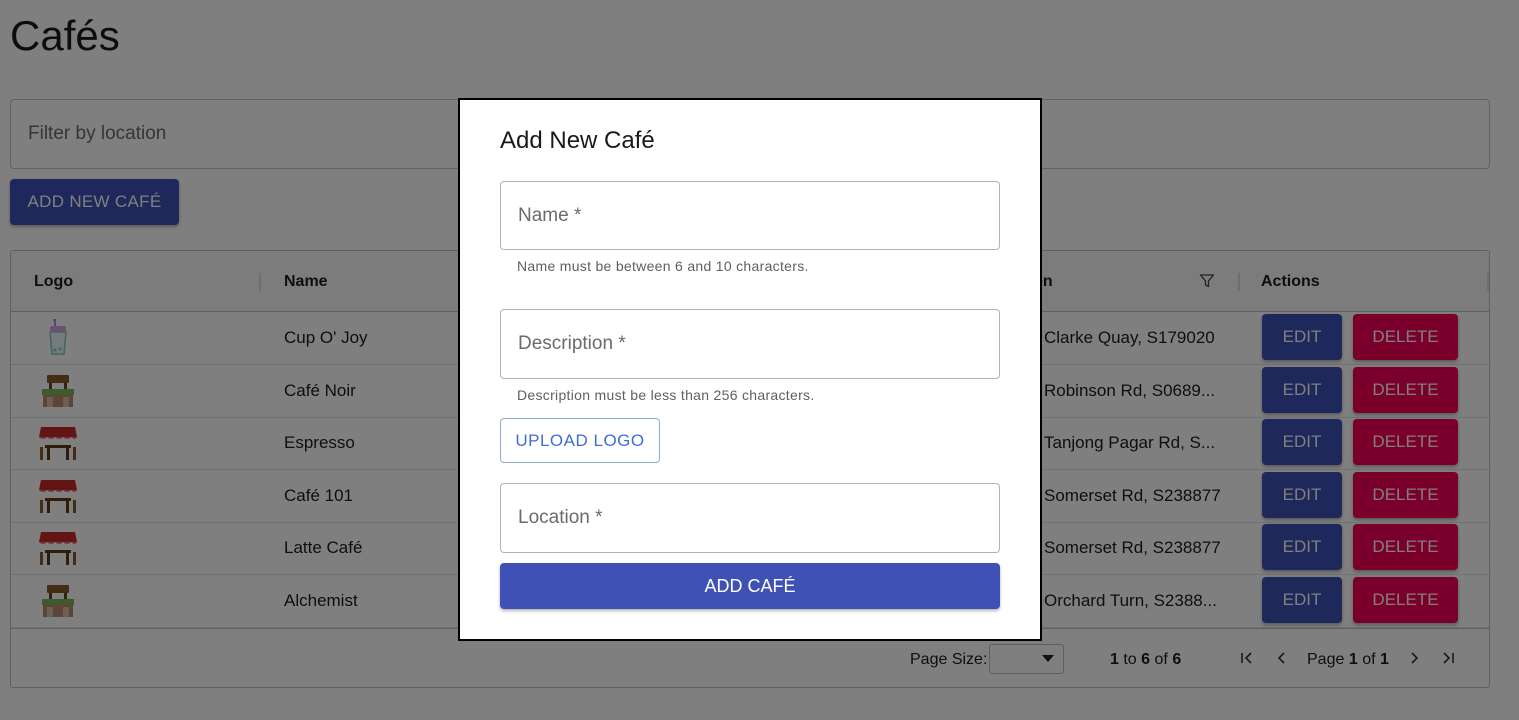  Describe the element at coordinates (580, 440) in the screenshot. I see `upload-logo-button: UPLOAD LOGO` at that location.